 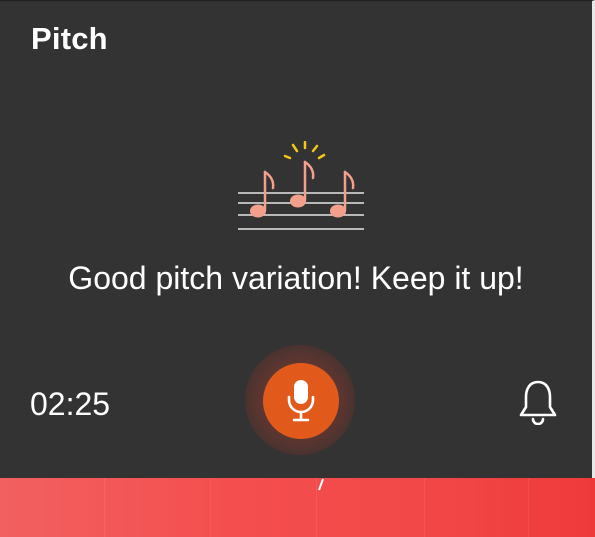 I want to click on bell-icon, so click(x=538, y=403).